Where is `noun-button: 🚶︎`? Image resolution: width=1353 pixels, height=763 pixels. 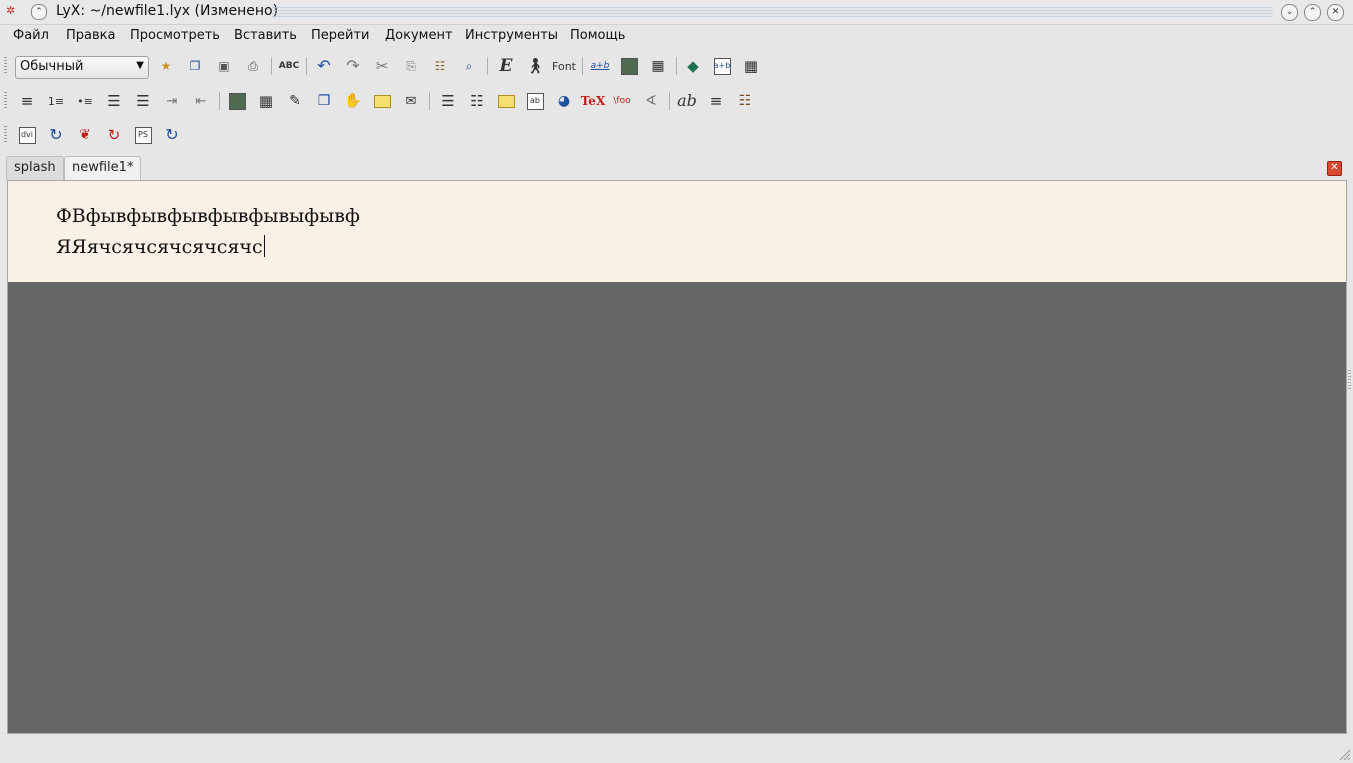
noun-button: 🚶︎ is located at coordinates (535, 66).